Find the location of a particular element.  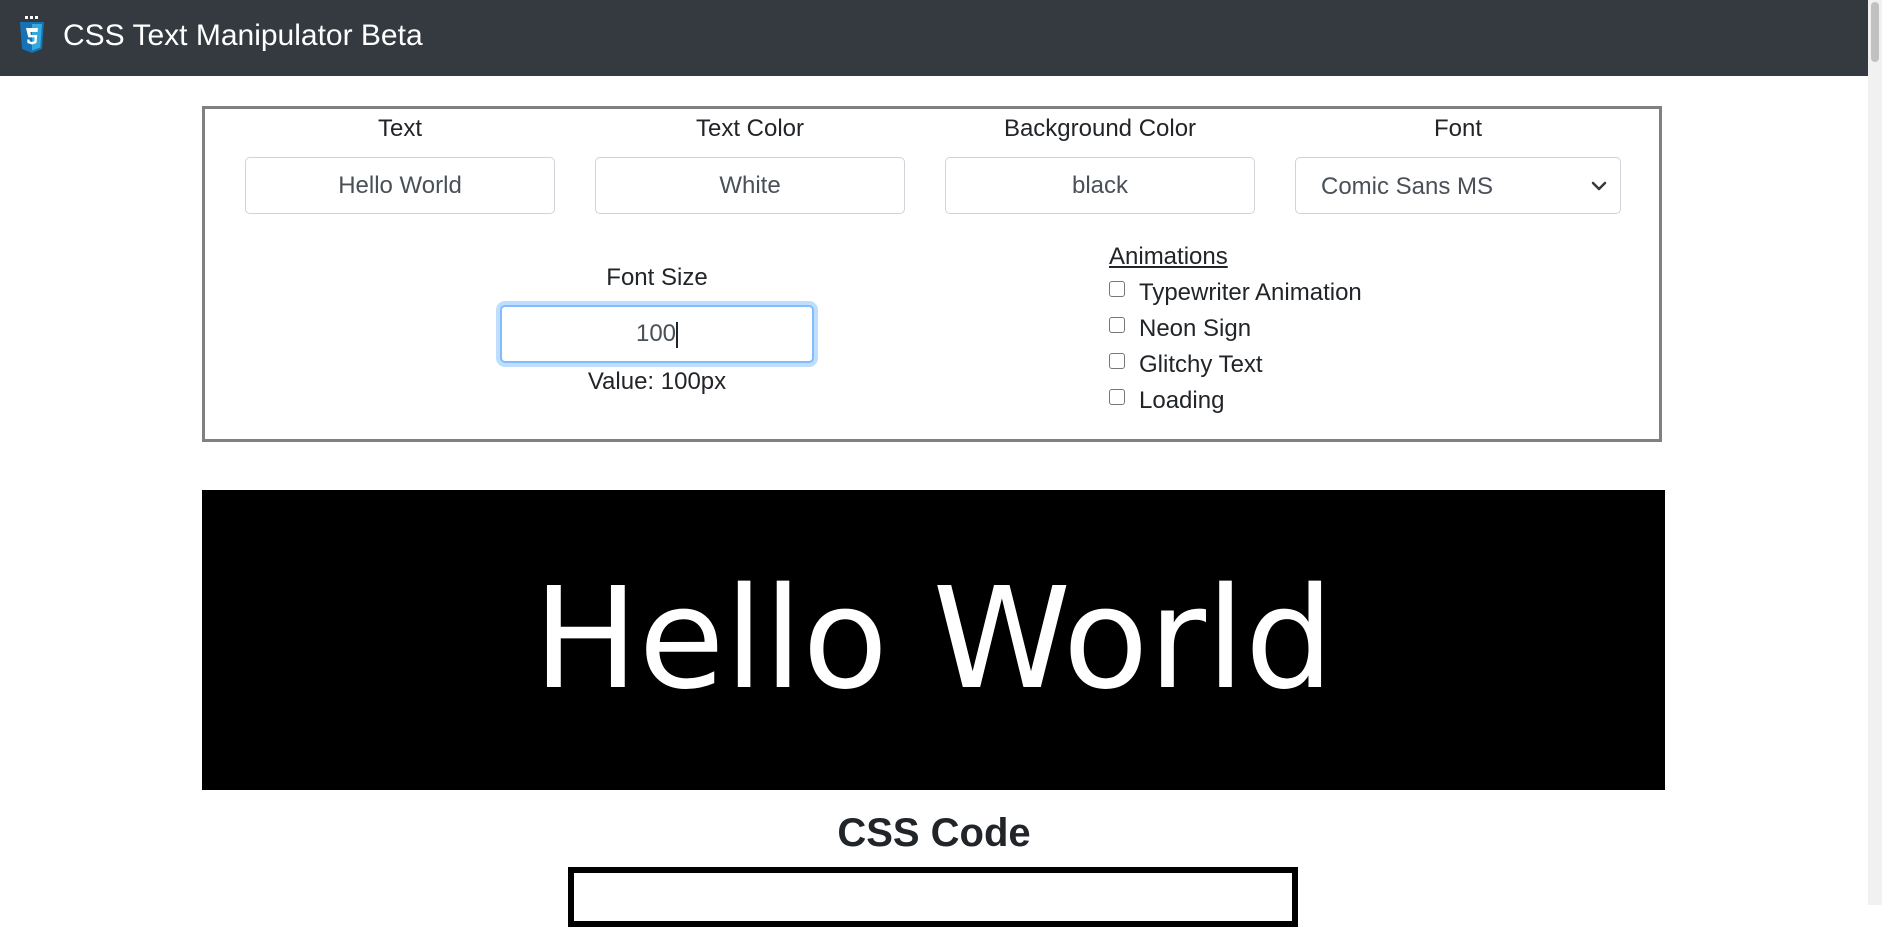

neon-sign-label: Neon Sign is located at coordinates (1195, 329).